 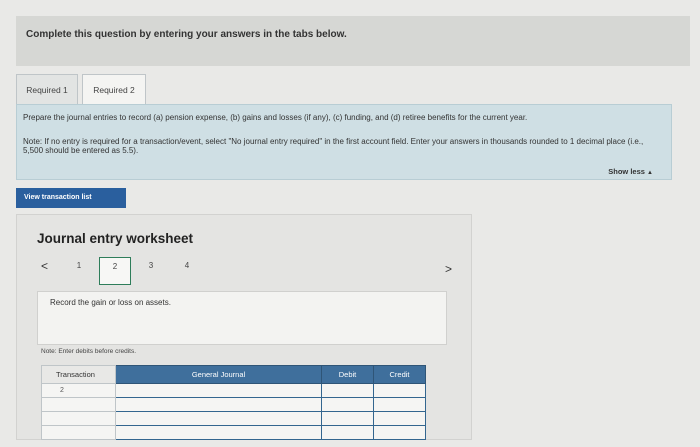 What do you see at coordinates (47, 89) in the screenshot?
I see `tab-required-1: Required 1` at bounding box center [47, 89].